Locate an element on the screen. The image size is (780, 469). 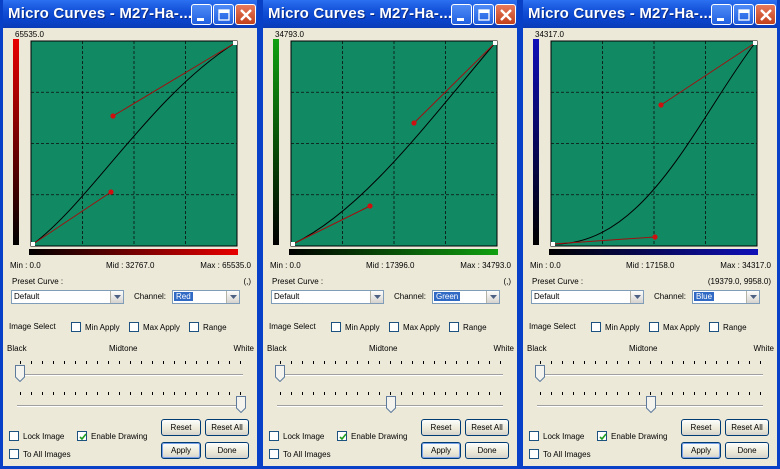
to-all-images-label: To All Images is located at coordinates (47, 454).